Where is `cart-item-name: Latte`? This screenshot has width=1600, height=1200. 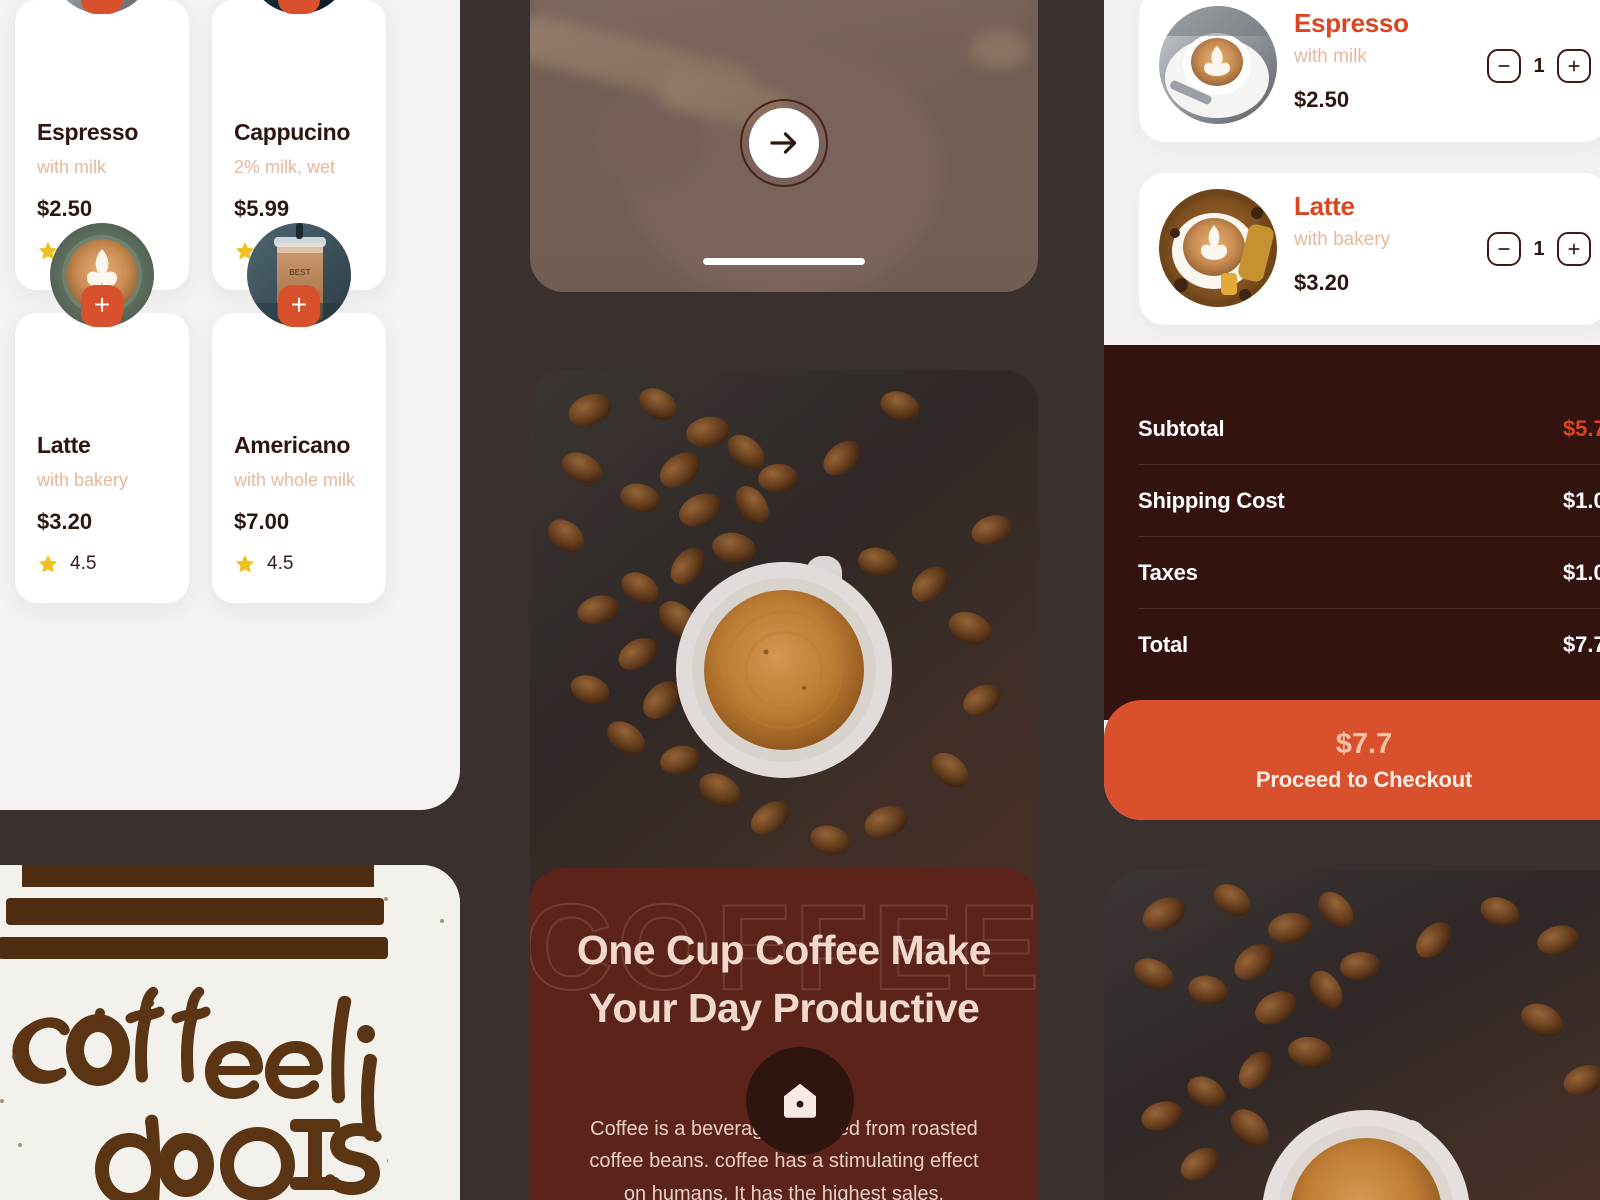 cart-item-name: Latte is located at coordinates (1324, 206).